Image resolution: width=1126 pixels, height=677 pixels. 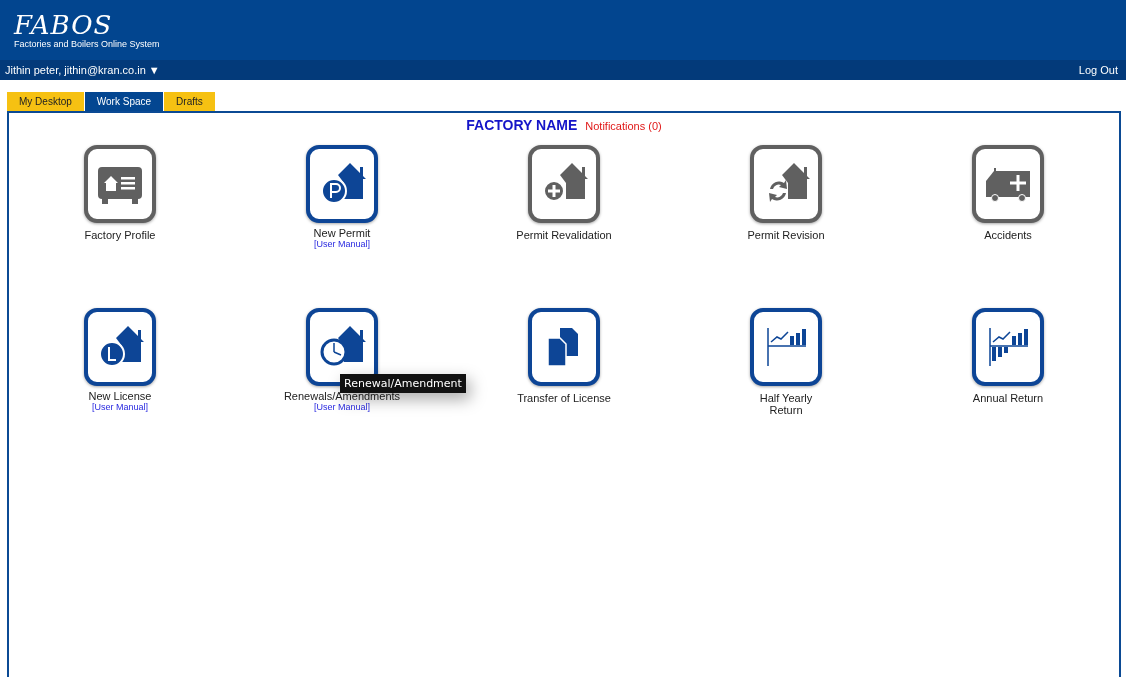 What do you see at coordinates (45, 101) in the screenshot?
I see `tab: My Desktop` at bounding box center [45, 101].